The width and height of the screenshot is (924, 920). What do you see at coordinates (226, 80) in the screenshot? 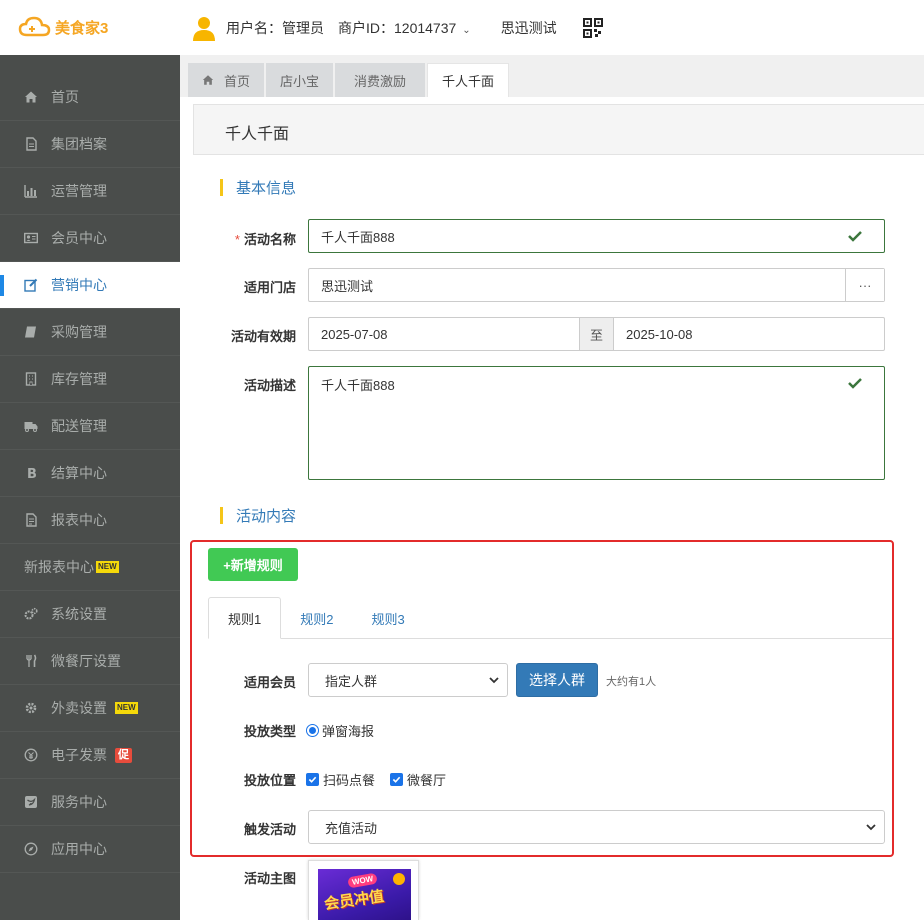
I see `tab-home: 首页` at bounding box center [226, 80].